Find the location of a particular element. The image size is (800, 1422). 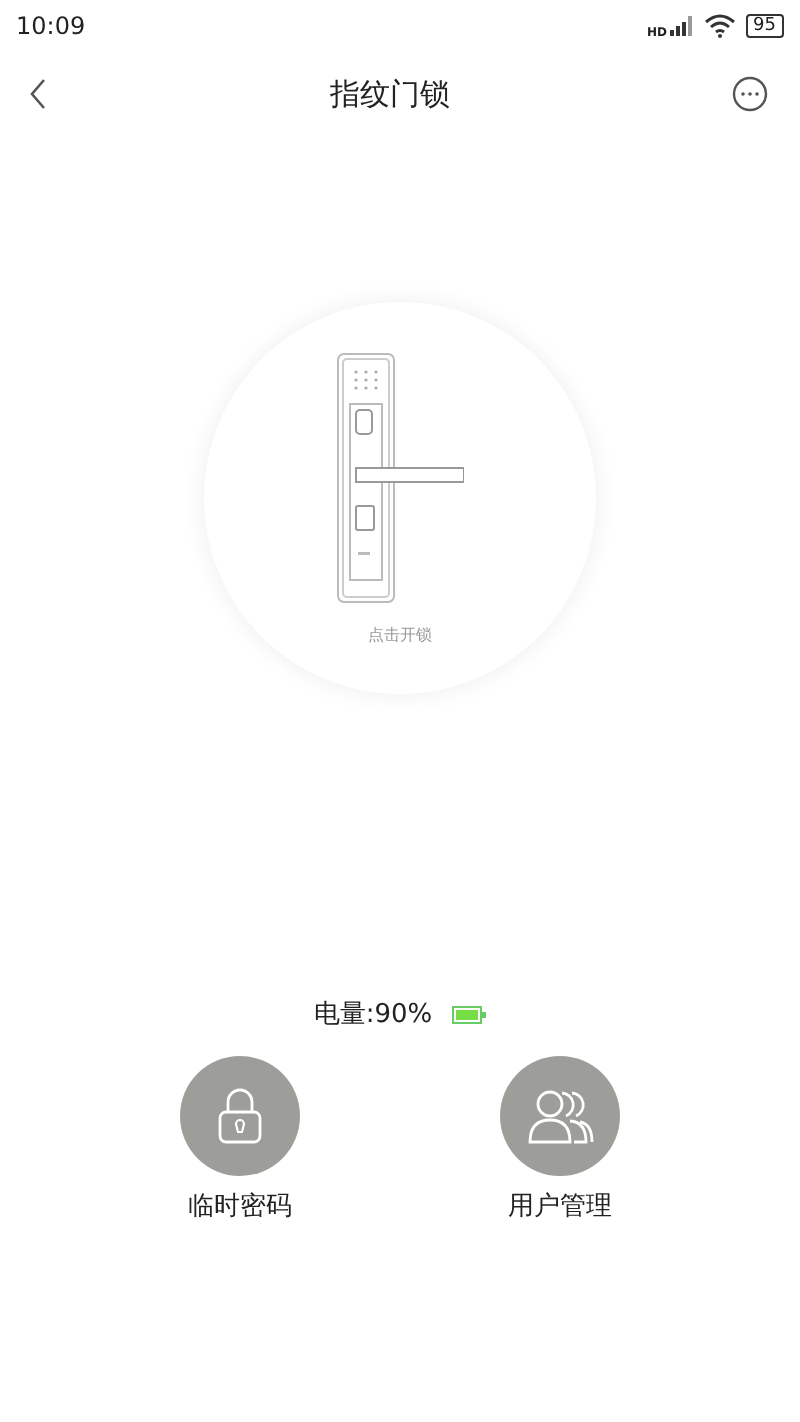

battery-level-text: 电量:90% is located at coordinates (373, 1015).